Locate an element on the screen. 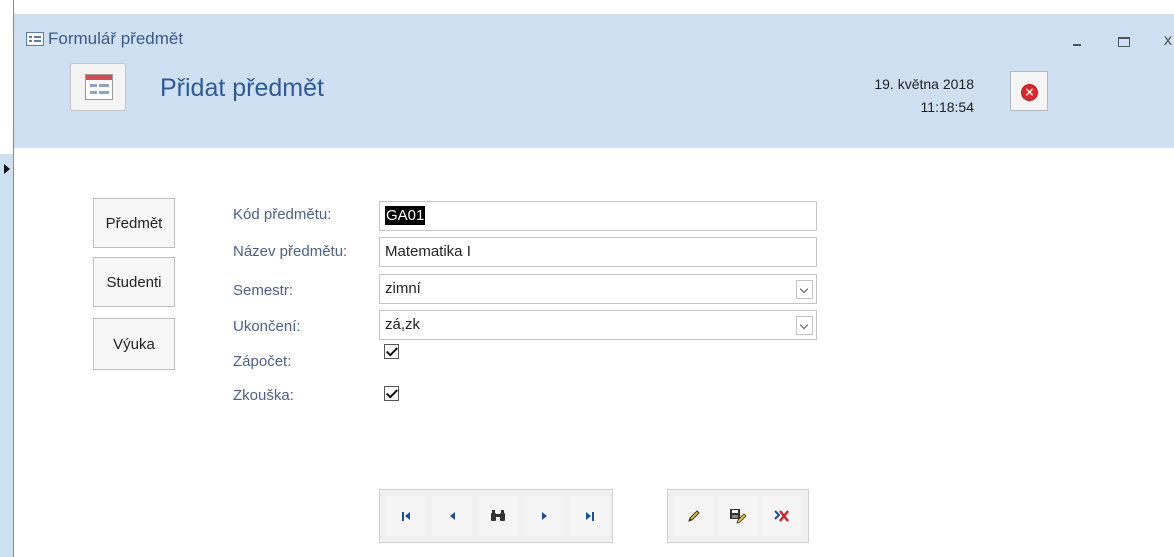 The image size is (1174, 557). previous-record-icon is located at coordinates (452, 516).